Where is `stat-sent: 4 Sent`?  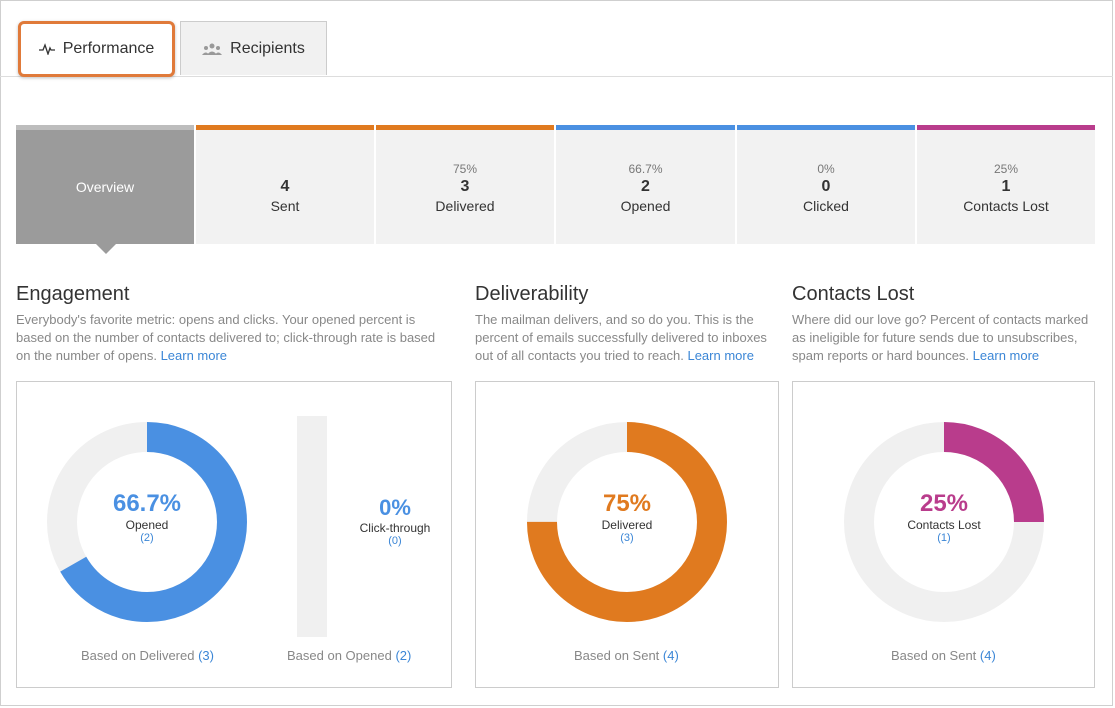 stat-sent: 4 Sent is located at coordinates (285, 184).